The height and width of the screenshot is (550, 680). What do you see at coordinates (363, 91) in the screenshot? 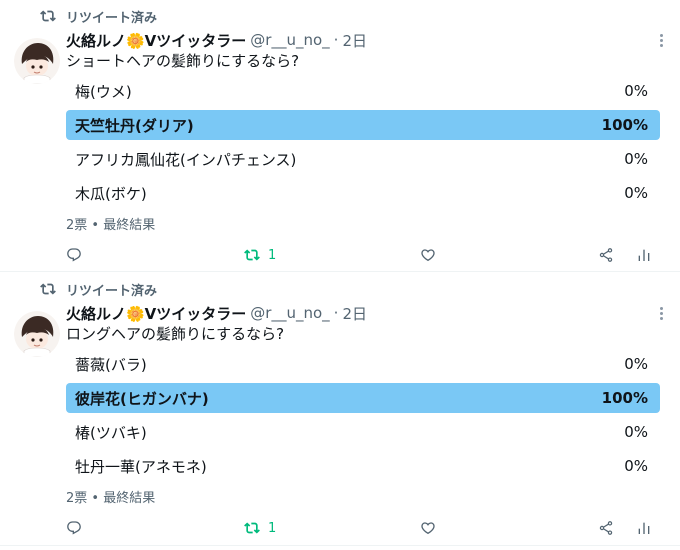
I see `poll-option: 梅(ウメ) 0%` at bounding box center [363, 91].